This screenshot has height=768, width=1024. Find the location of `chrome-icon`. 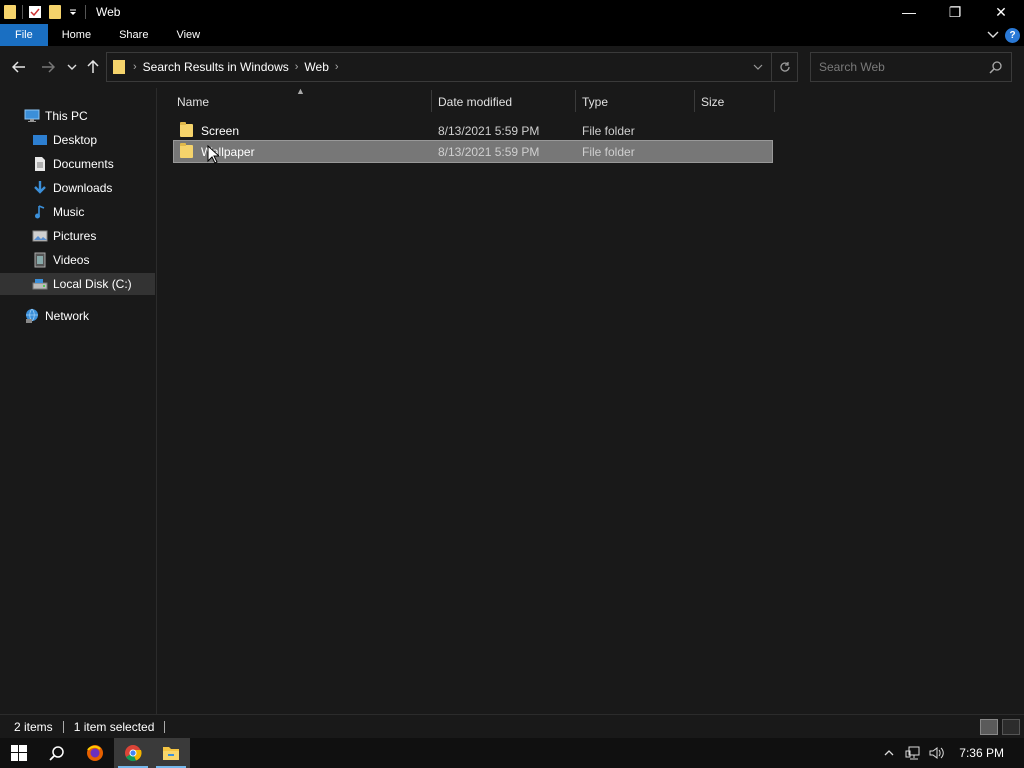

chrome-icon is located at coordinates (133, 753).